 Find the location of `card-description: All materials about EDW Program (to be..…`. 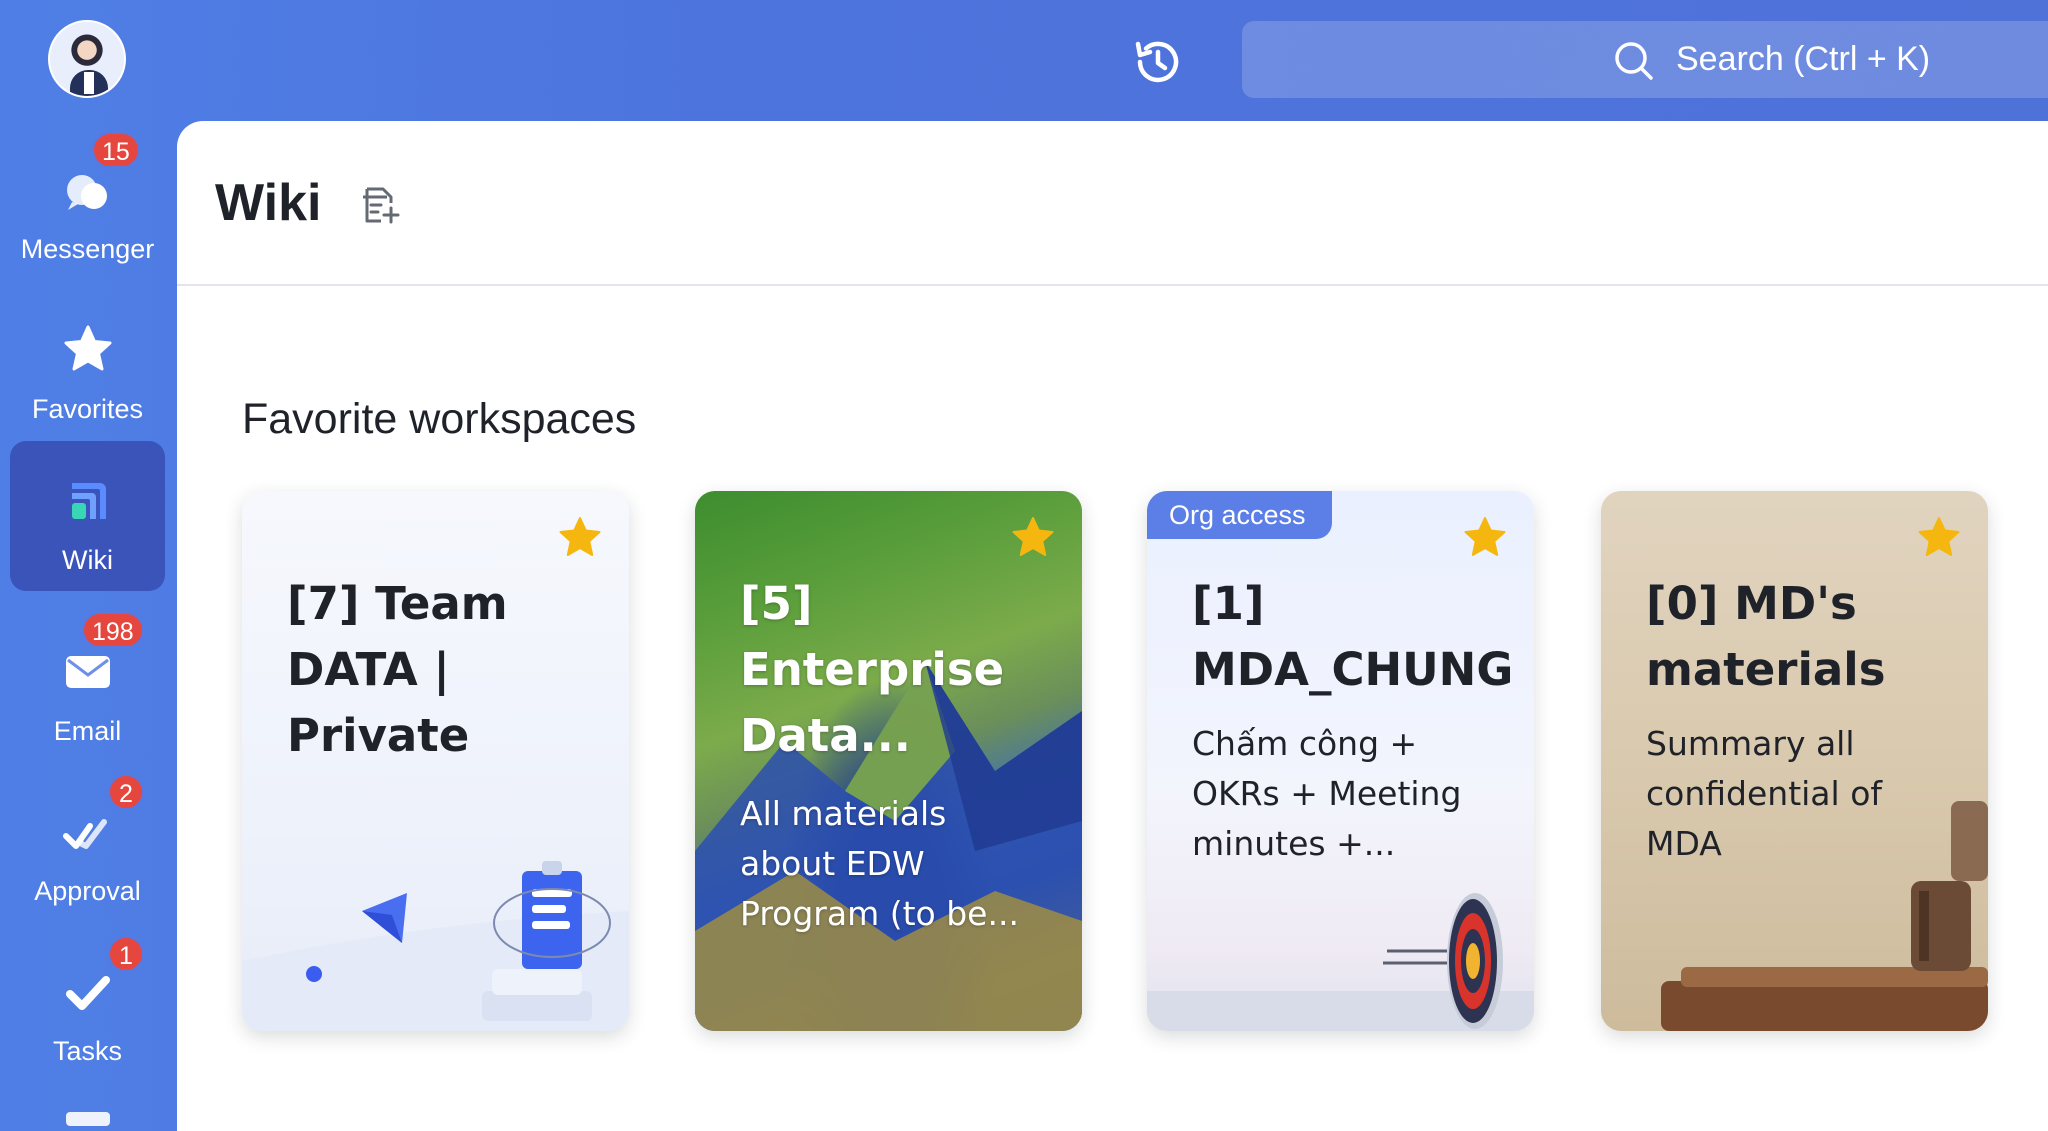

card-description: All materials about EDW Program (to be..… is located at coordinates (879, 863).